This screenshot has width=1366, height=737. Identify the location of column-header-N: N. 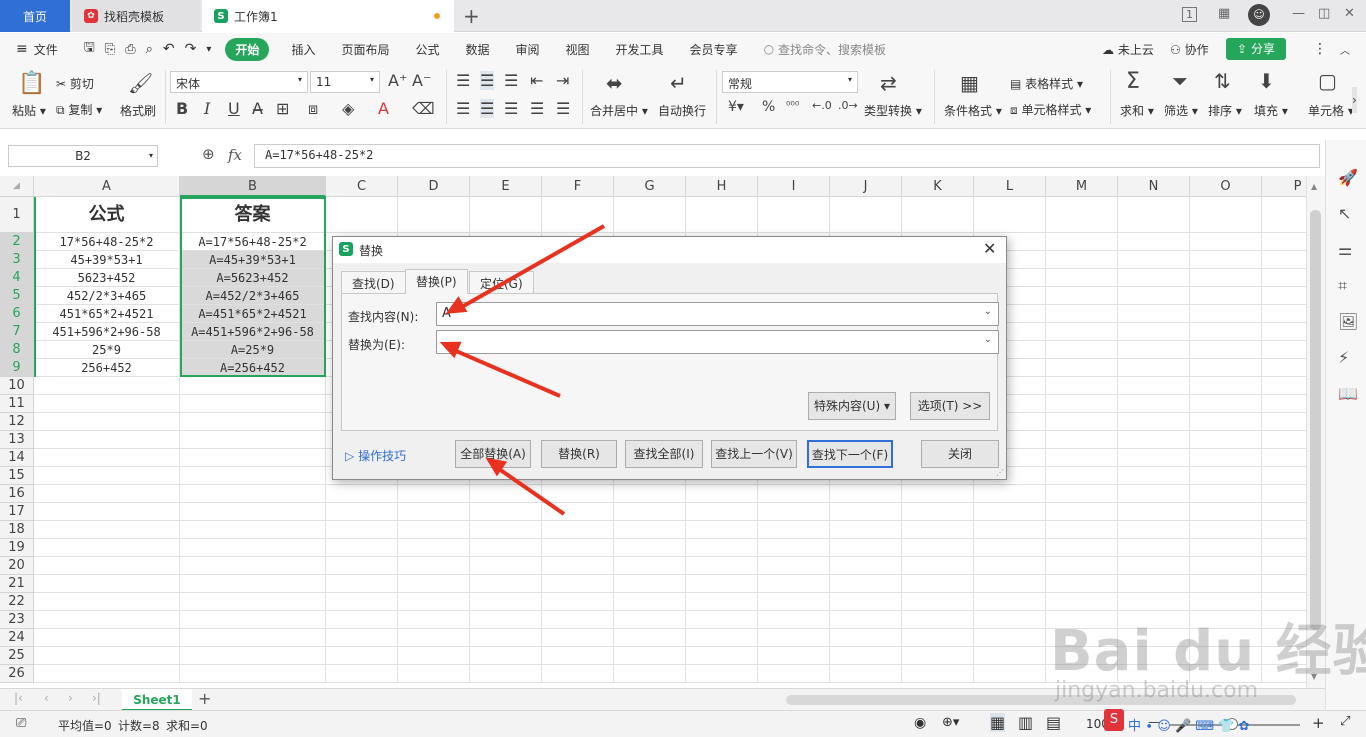
(1154, 186).